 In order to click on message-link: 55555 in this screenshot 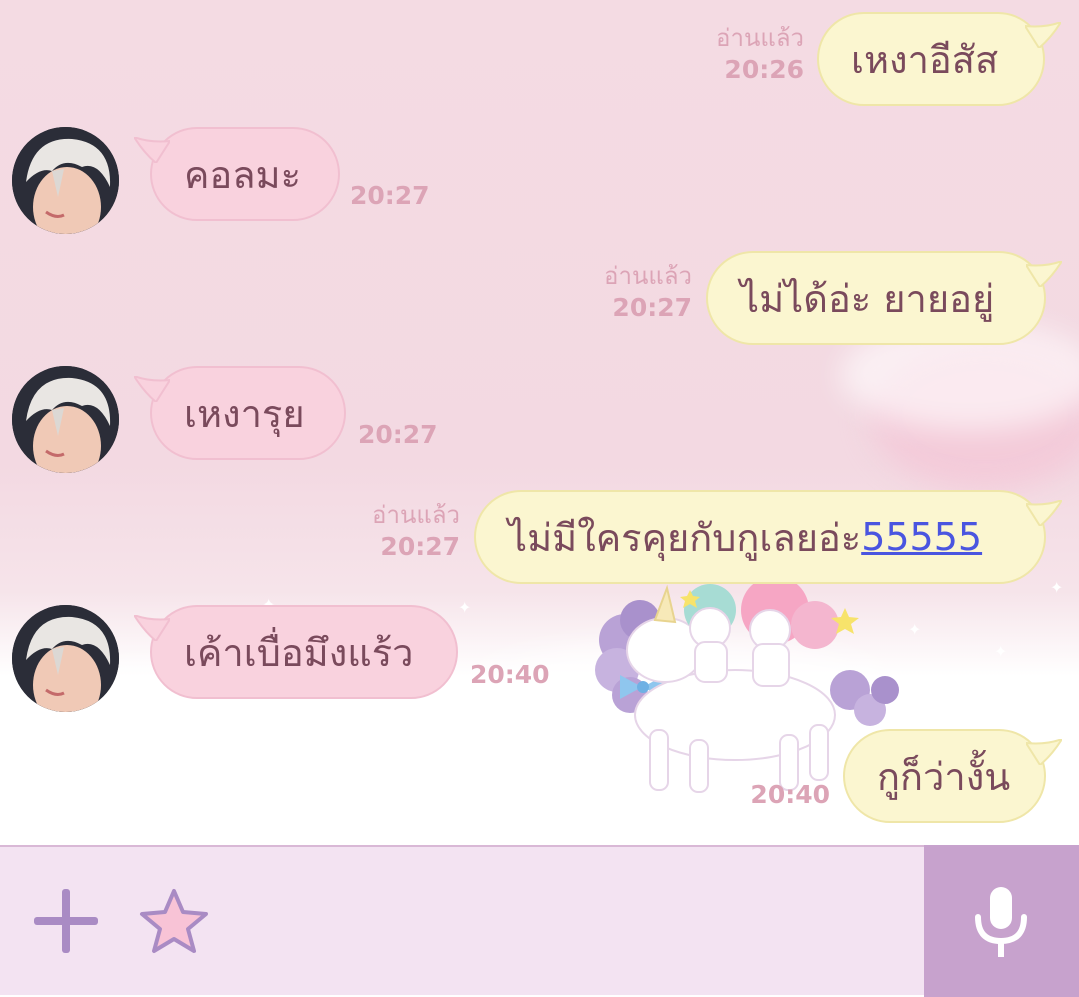, I will do `click(921, 537)`.